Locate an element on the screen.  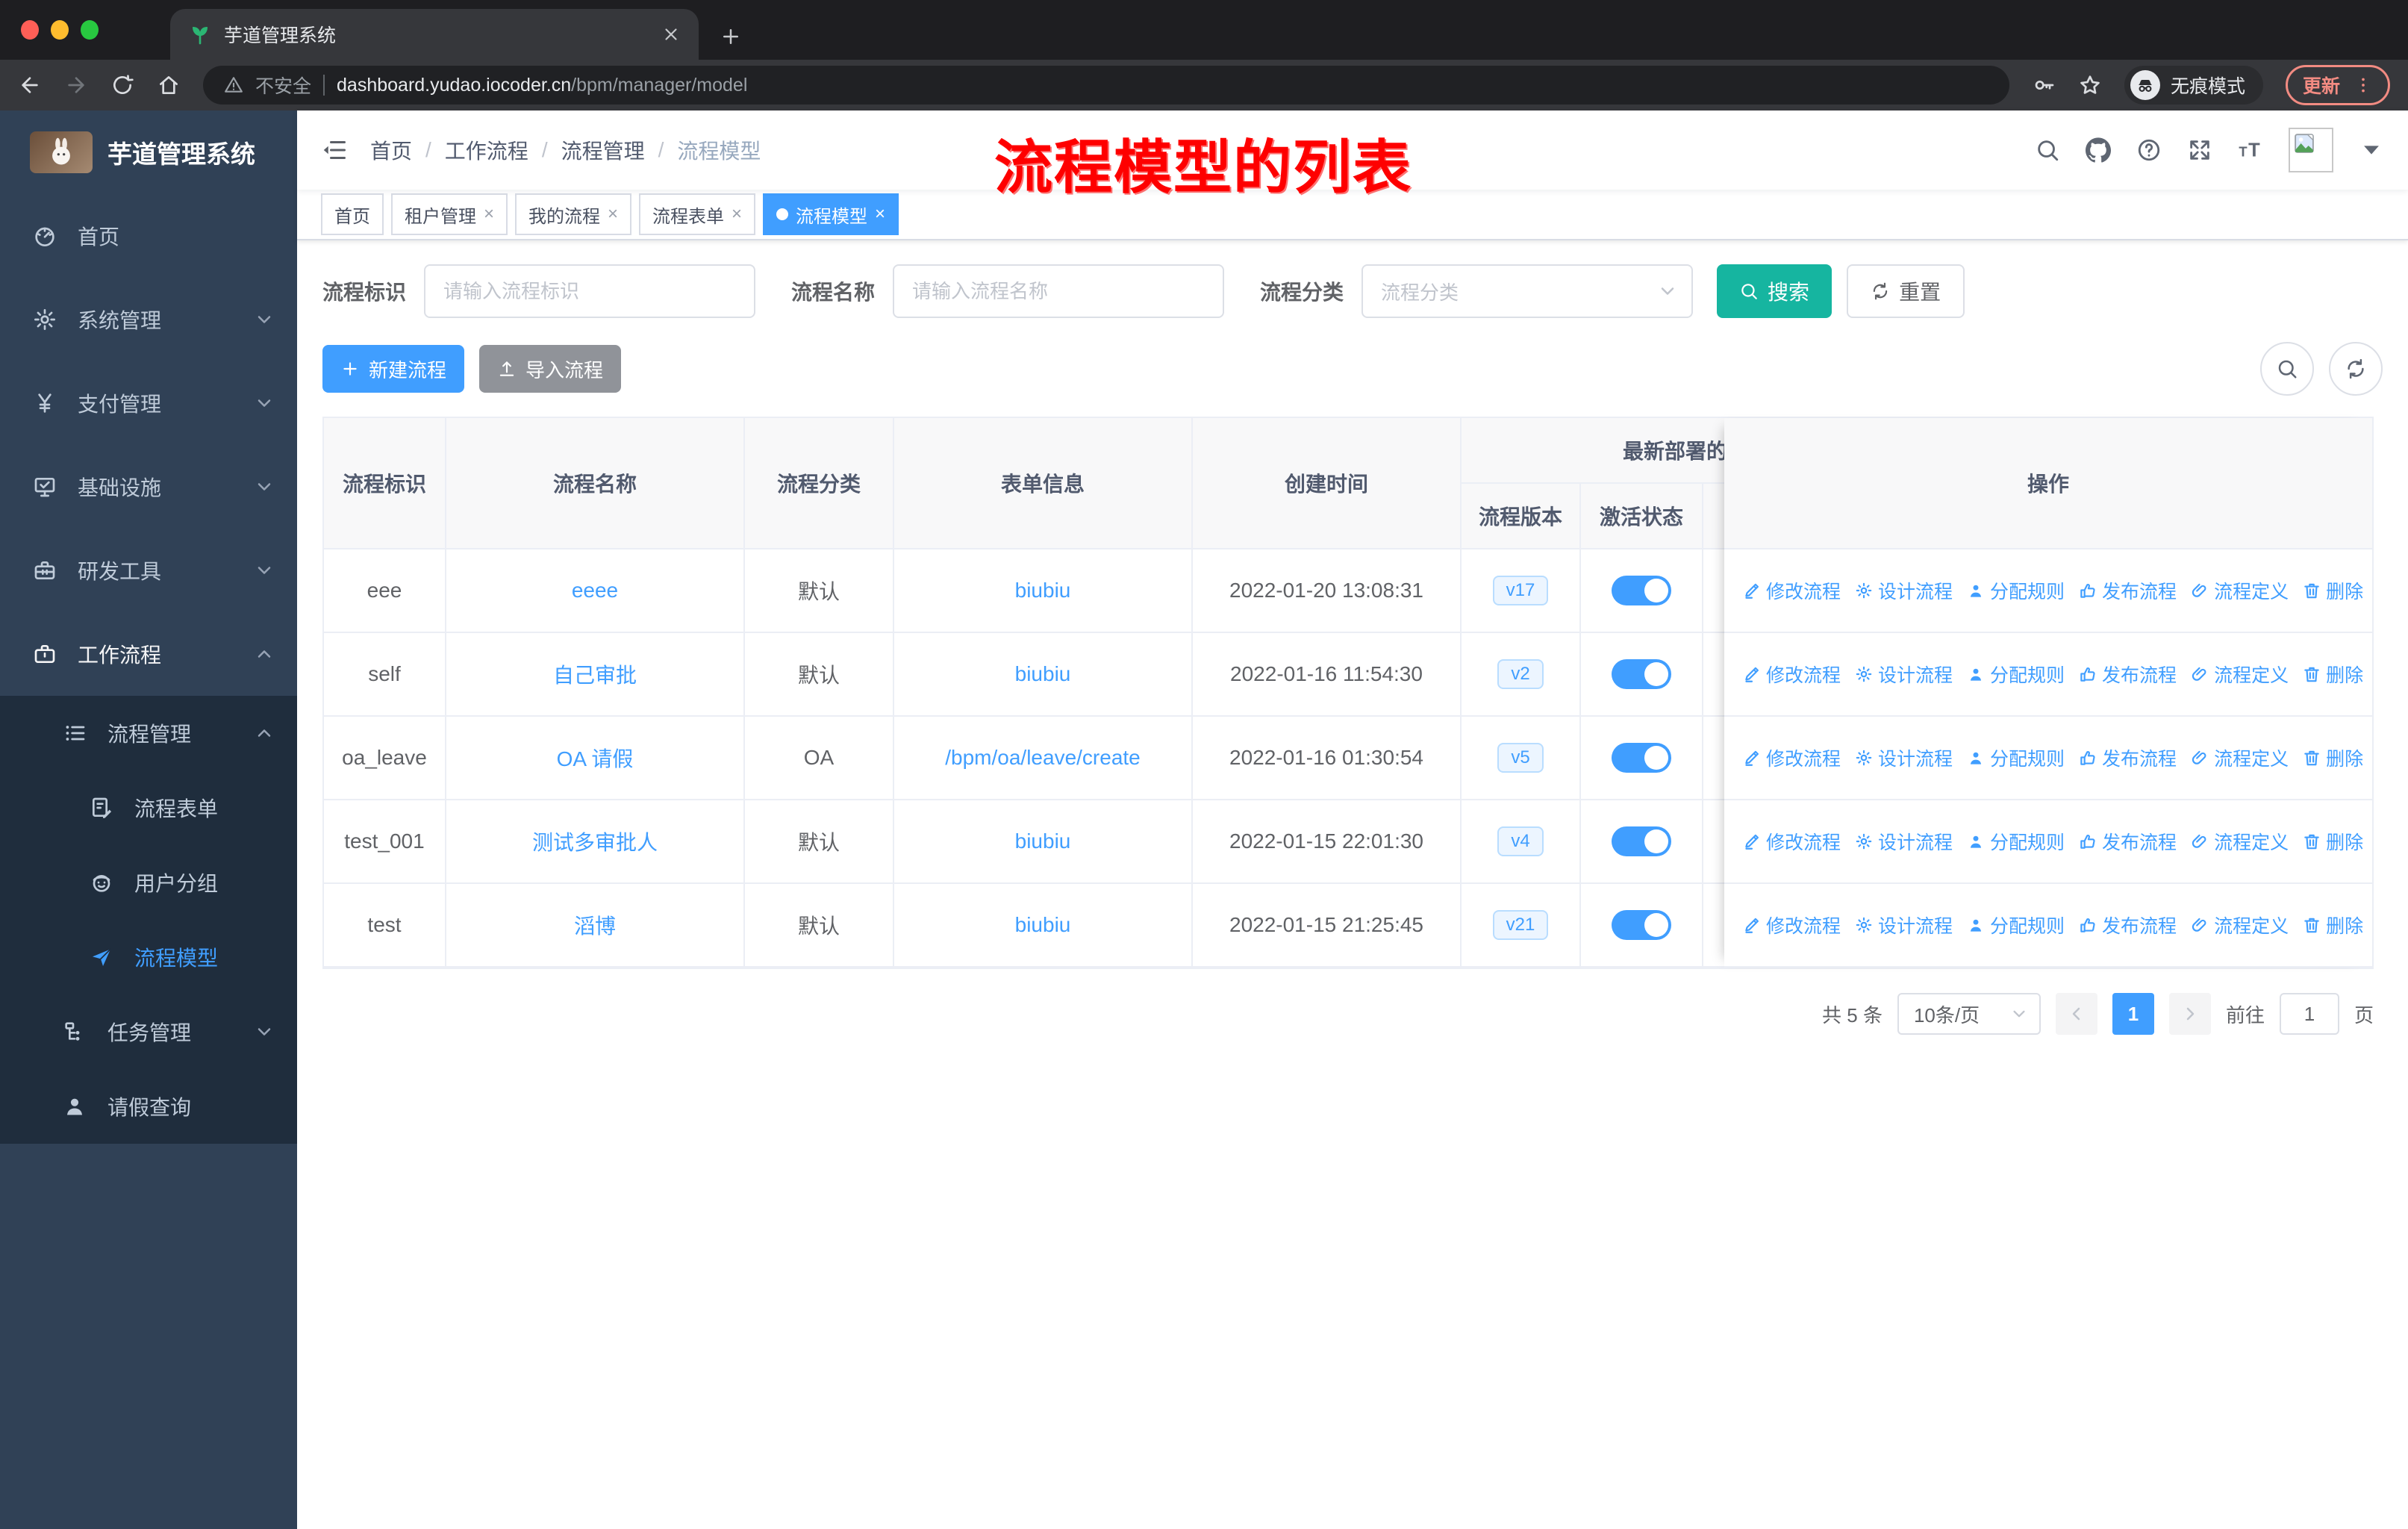
sidebar-fold-icon is located at coordinates (334, 150).